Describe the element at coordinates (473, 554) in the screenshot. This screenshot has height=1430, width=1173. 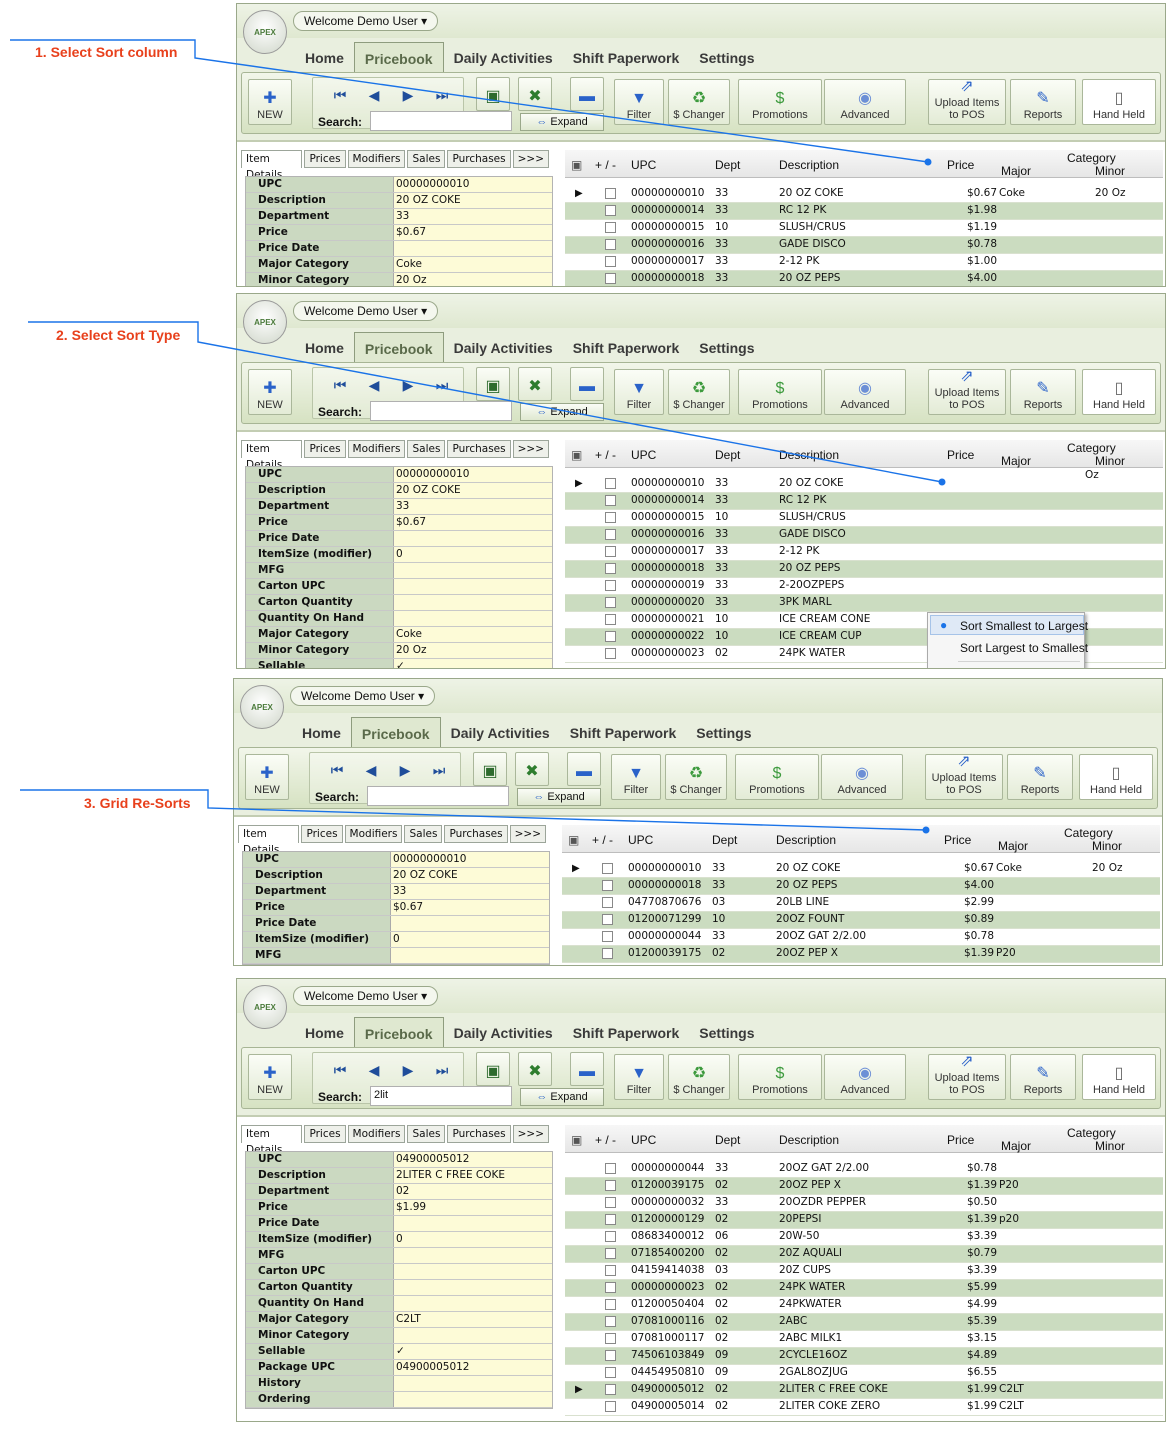
I see `detail-value: 0` at that location.